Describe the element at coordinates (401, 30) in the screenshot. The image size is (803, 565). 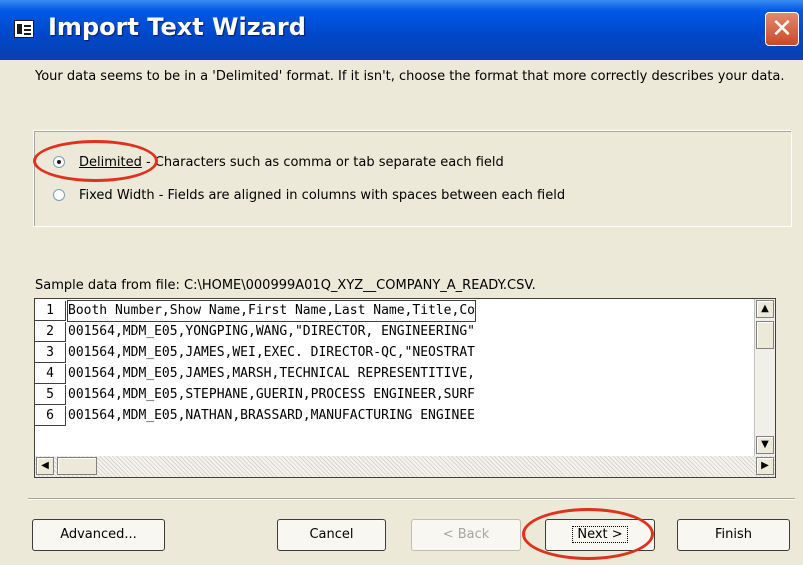
I see `title-bar: Import Text Wizard ✕` at that location.